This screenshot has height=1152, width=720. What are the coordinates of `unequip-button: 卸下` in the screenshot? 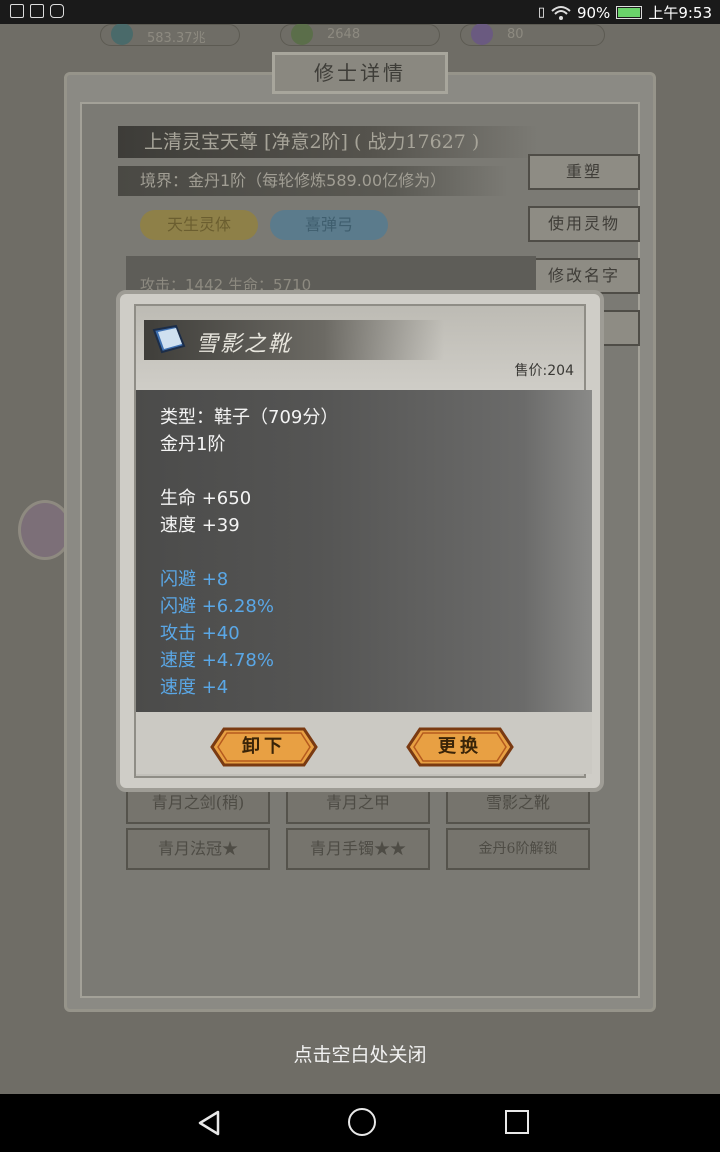 It's located at (264, 747).